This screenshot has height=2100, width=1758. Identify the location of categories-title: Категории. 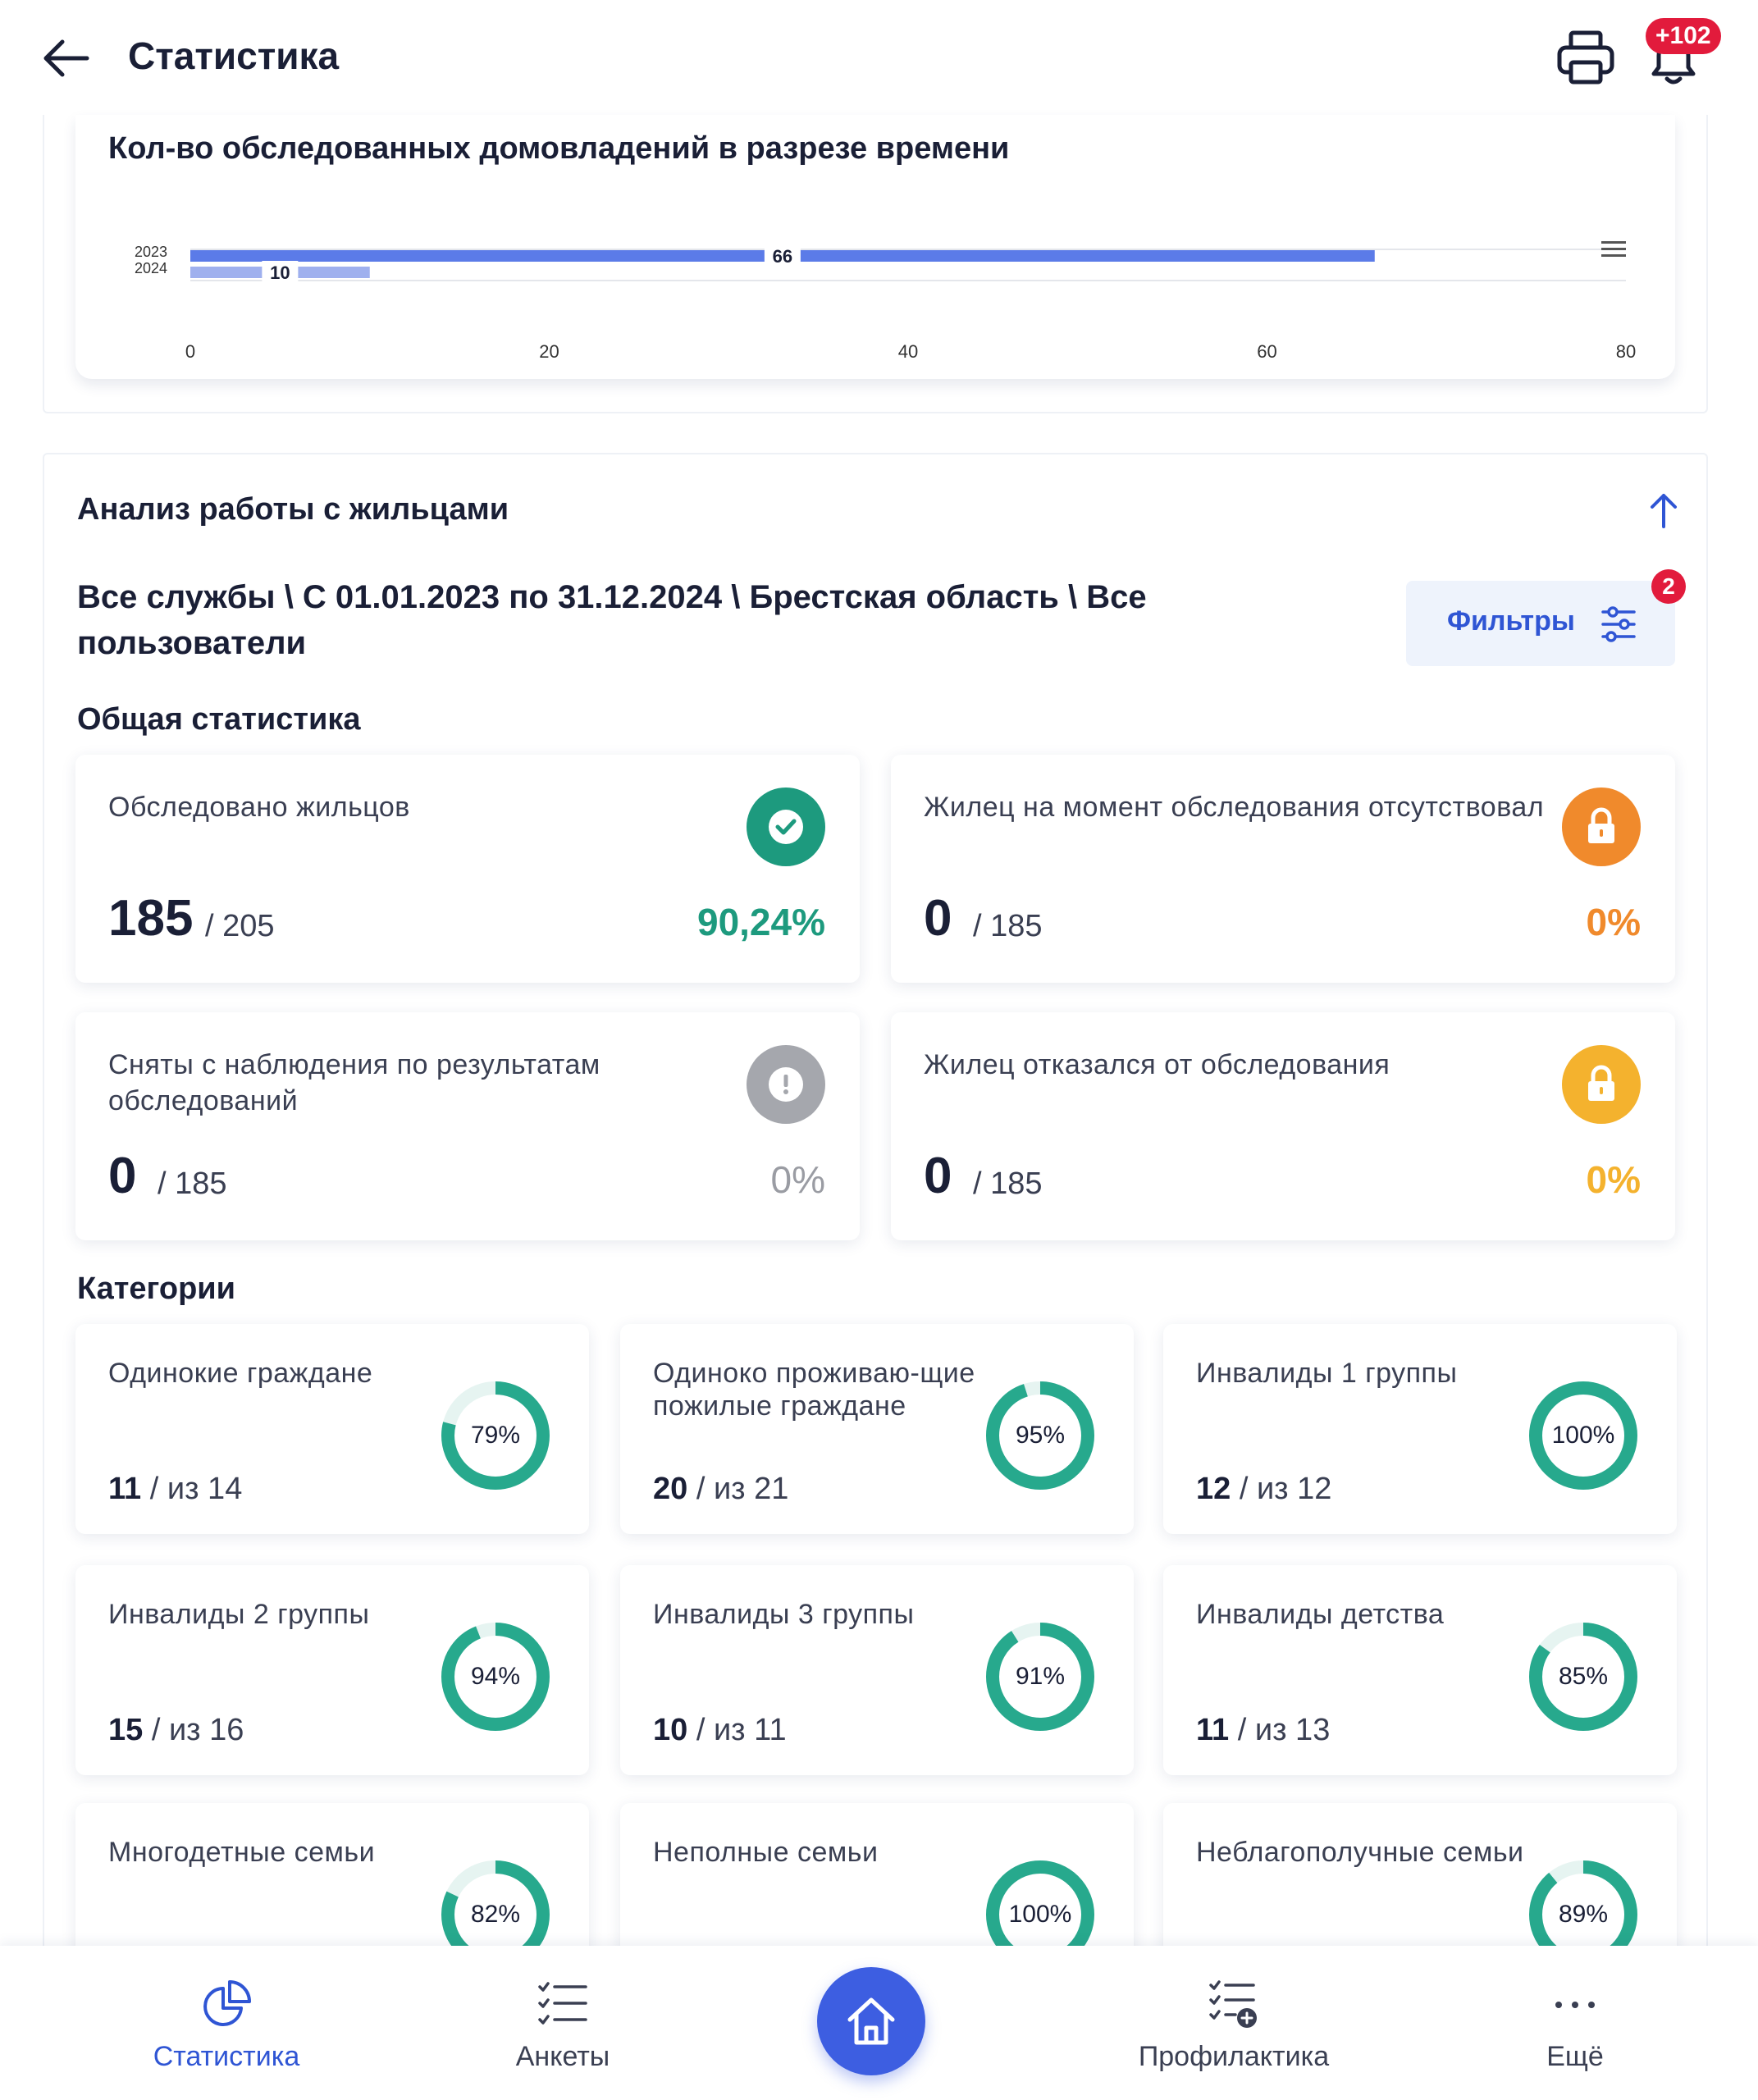
(156, 1288).